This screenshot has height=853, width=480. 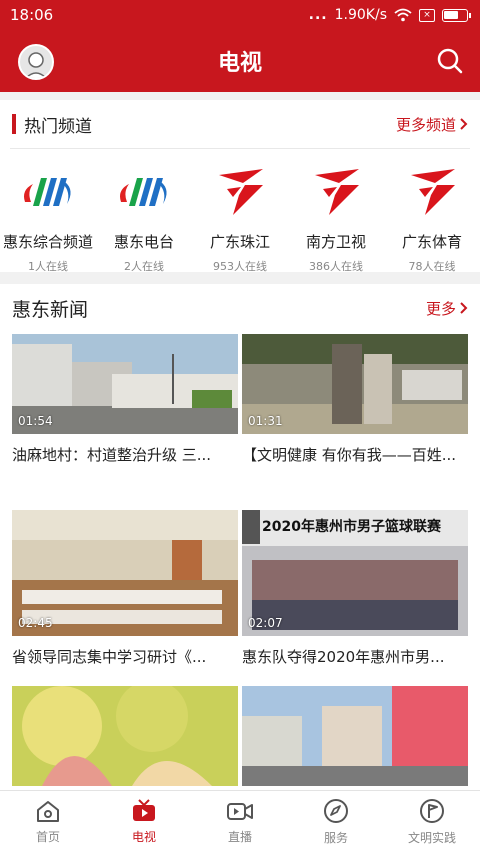 I want to click on tab-label: 电视, so click(x=143, y=837).